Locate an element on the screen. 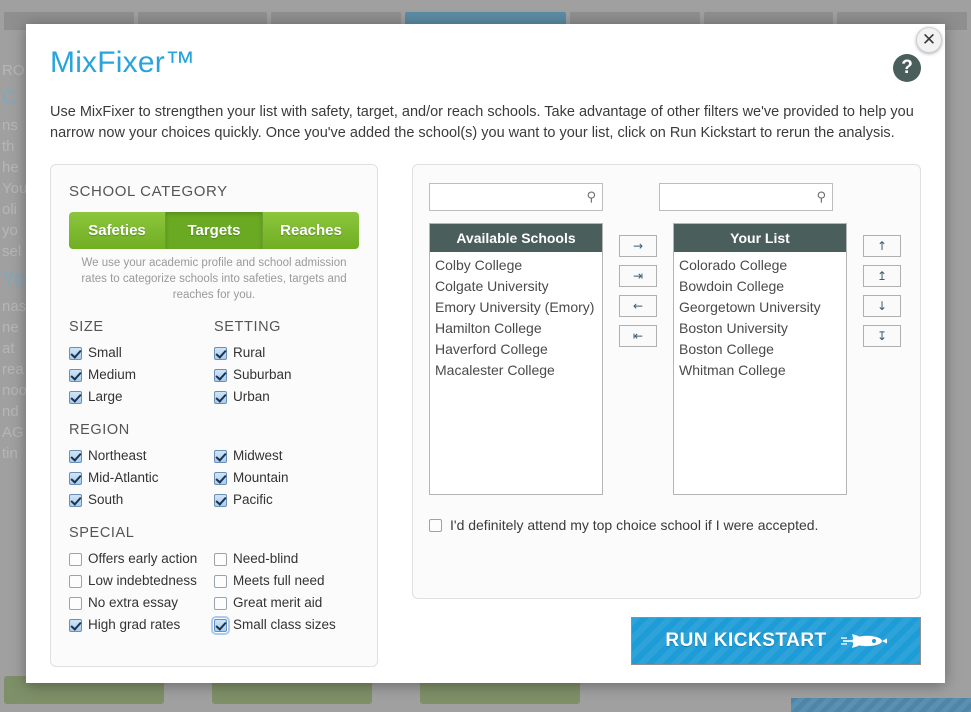  checkbox-row-great-merit-aid: Great merit aid is located at coordinates (286, 603).